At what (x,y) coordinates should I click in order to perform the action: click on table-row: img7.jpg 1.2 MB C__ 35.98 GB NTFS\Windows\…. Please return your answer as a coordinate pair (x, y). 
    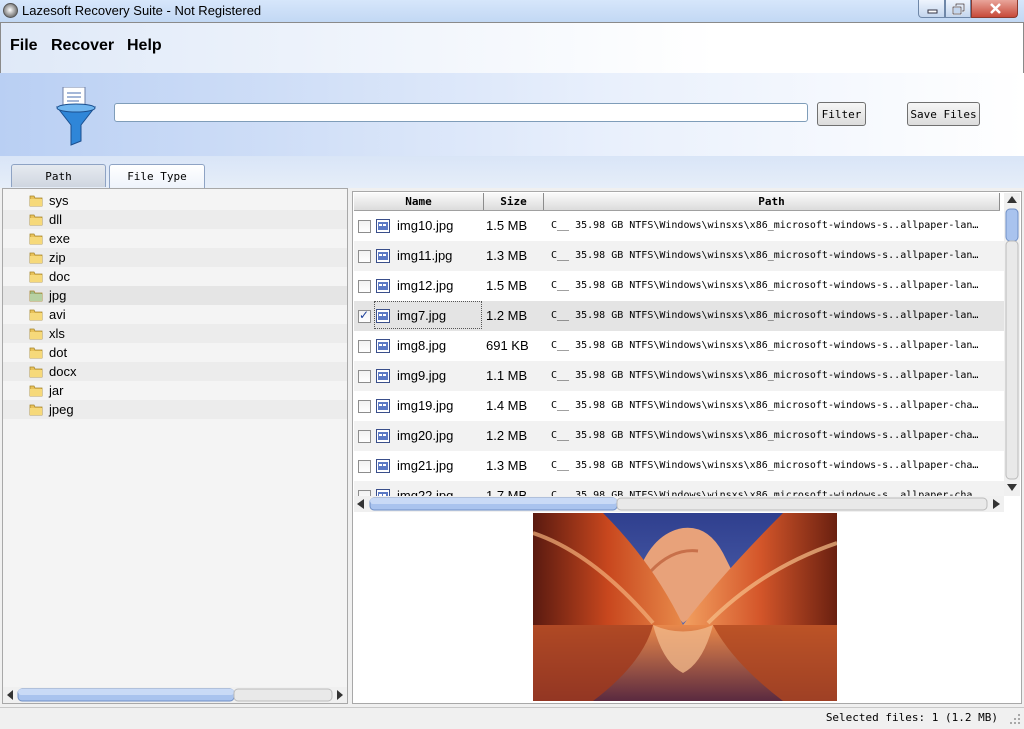
    Looking at the image, I should click on (679, 316).